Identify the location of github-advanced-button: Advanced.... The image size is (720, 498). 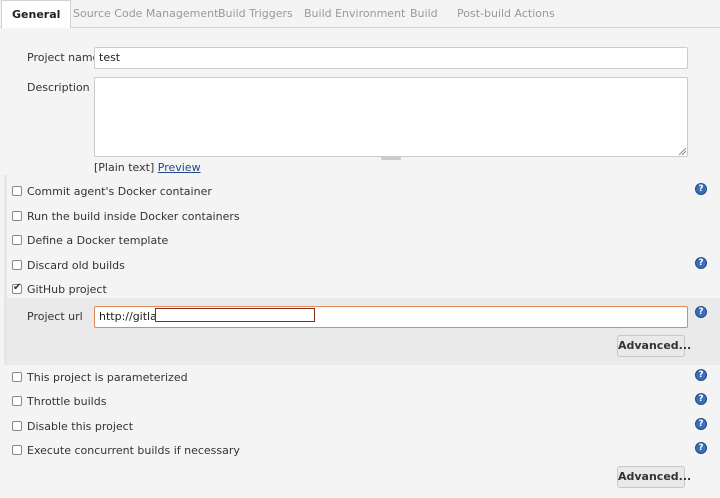
(654, 346).